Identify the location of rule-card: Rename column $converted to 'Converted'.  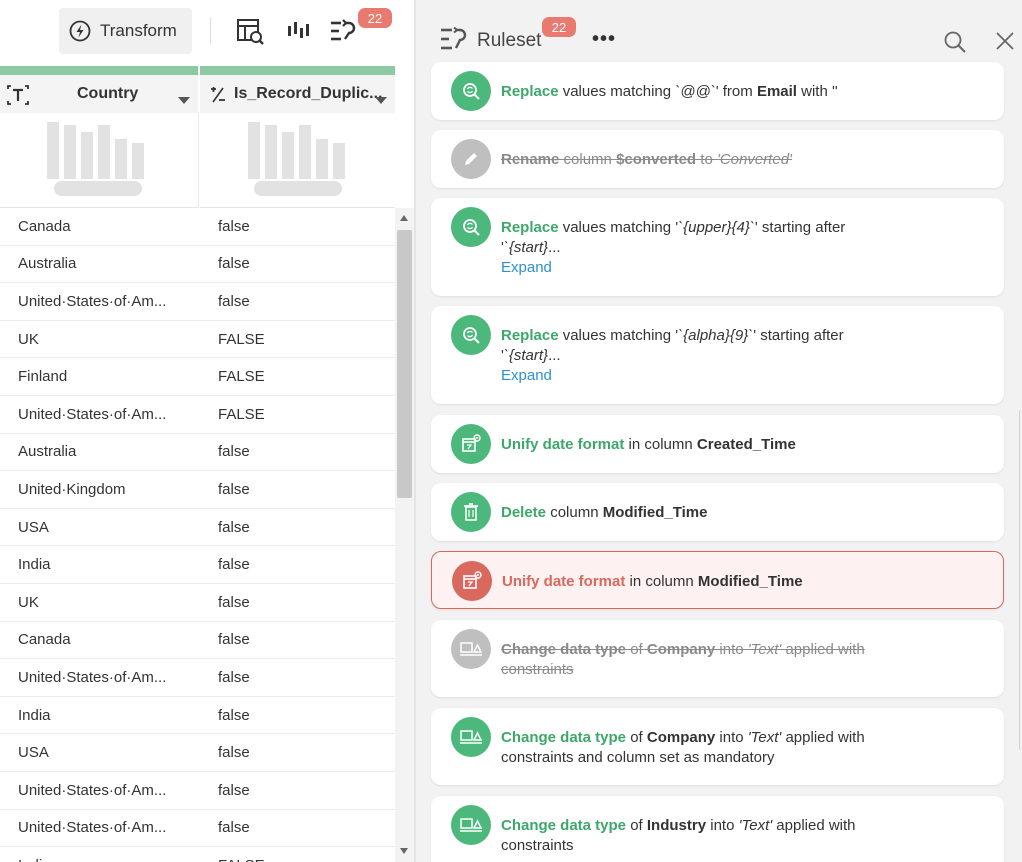
(717, 159).